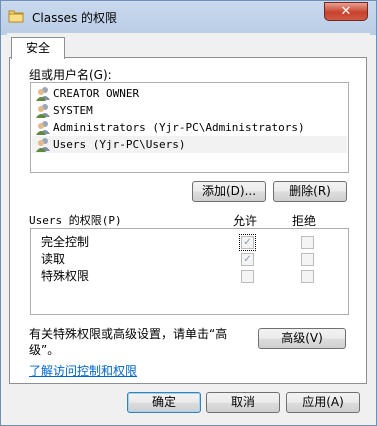 The width and height of the screenshot is (377, 426). I want to click on list-item: Users (Yjr-PC\Users), so click(189, 144).